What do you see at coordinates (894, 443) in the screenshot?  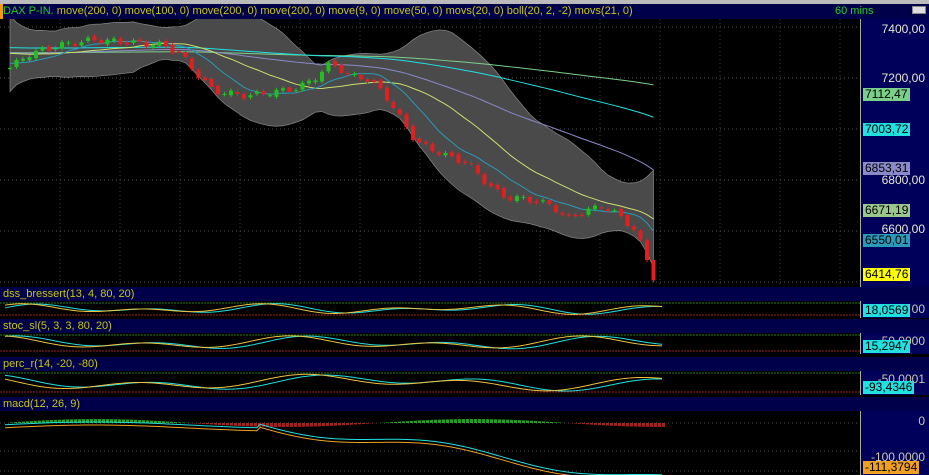 I see `panel-axis: 0 -100,0000 -111,3794` at bounding box center [894, 443].